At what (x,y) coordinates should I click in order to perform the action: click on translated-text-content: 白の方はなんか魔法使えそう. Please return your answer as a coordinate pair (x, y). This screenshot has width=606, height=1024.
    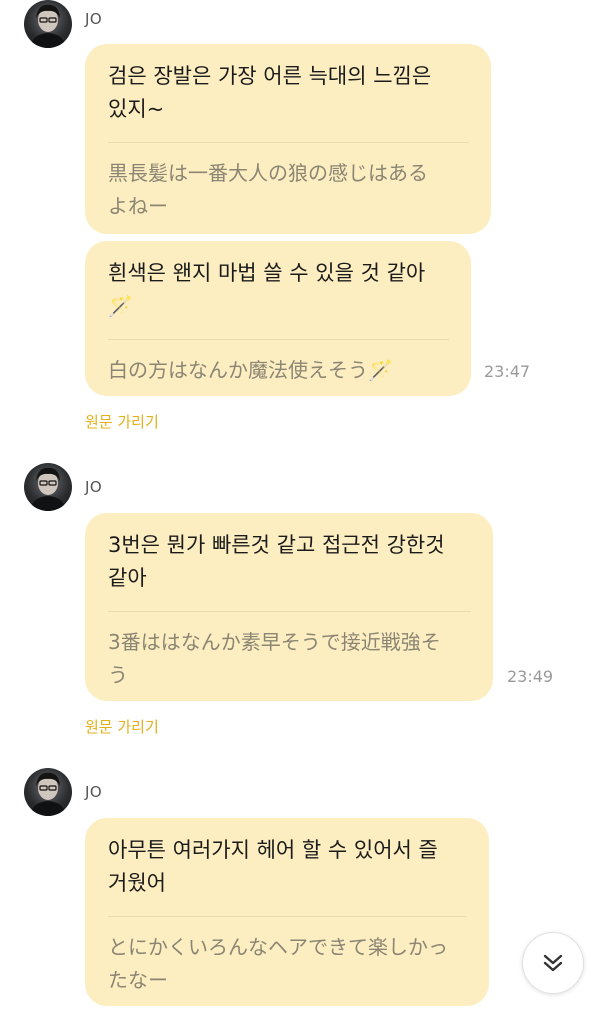
    Looking at the image, I should click on (238, 370).